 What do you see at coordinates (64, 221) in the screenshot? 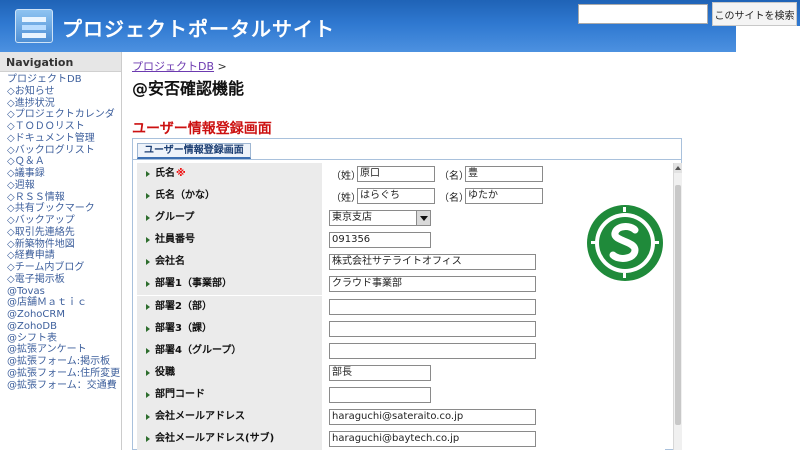
I see `nav-item-backup: ◇バックアップ` at bounding box center [64, 221].